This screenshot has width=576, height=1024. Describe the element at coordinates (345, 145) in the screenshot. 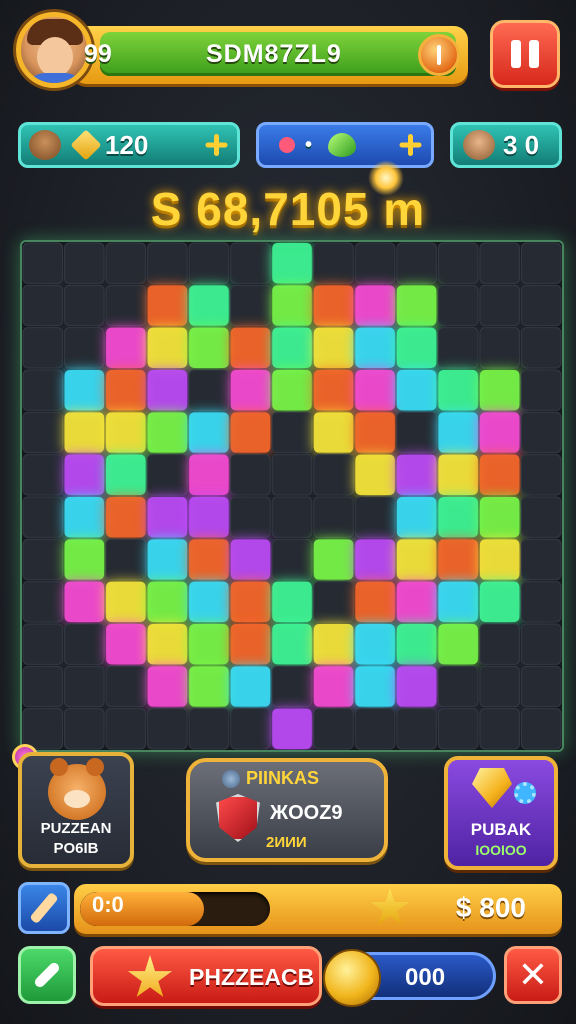

I see `stat-pill-2: •` at that location.